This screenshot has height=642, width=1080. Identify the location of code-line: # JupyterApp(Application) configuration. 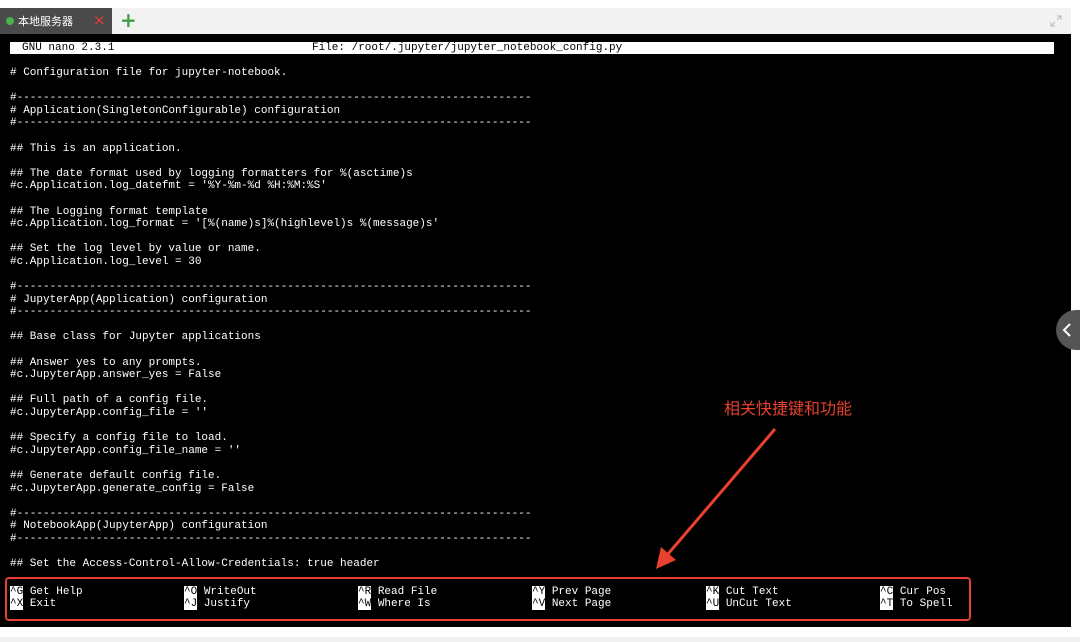
(139, 299).